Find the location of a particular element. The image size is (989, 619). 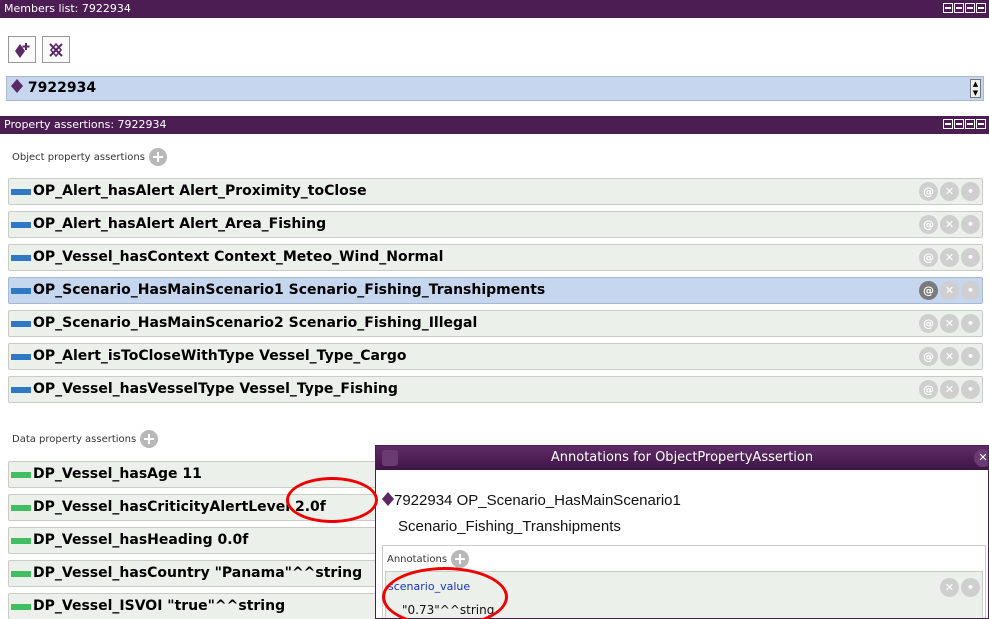

property-window-controls is located at coordinates (964, 124).